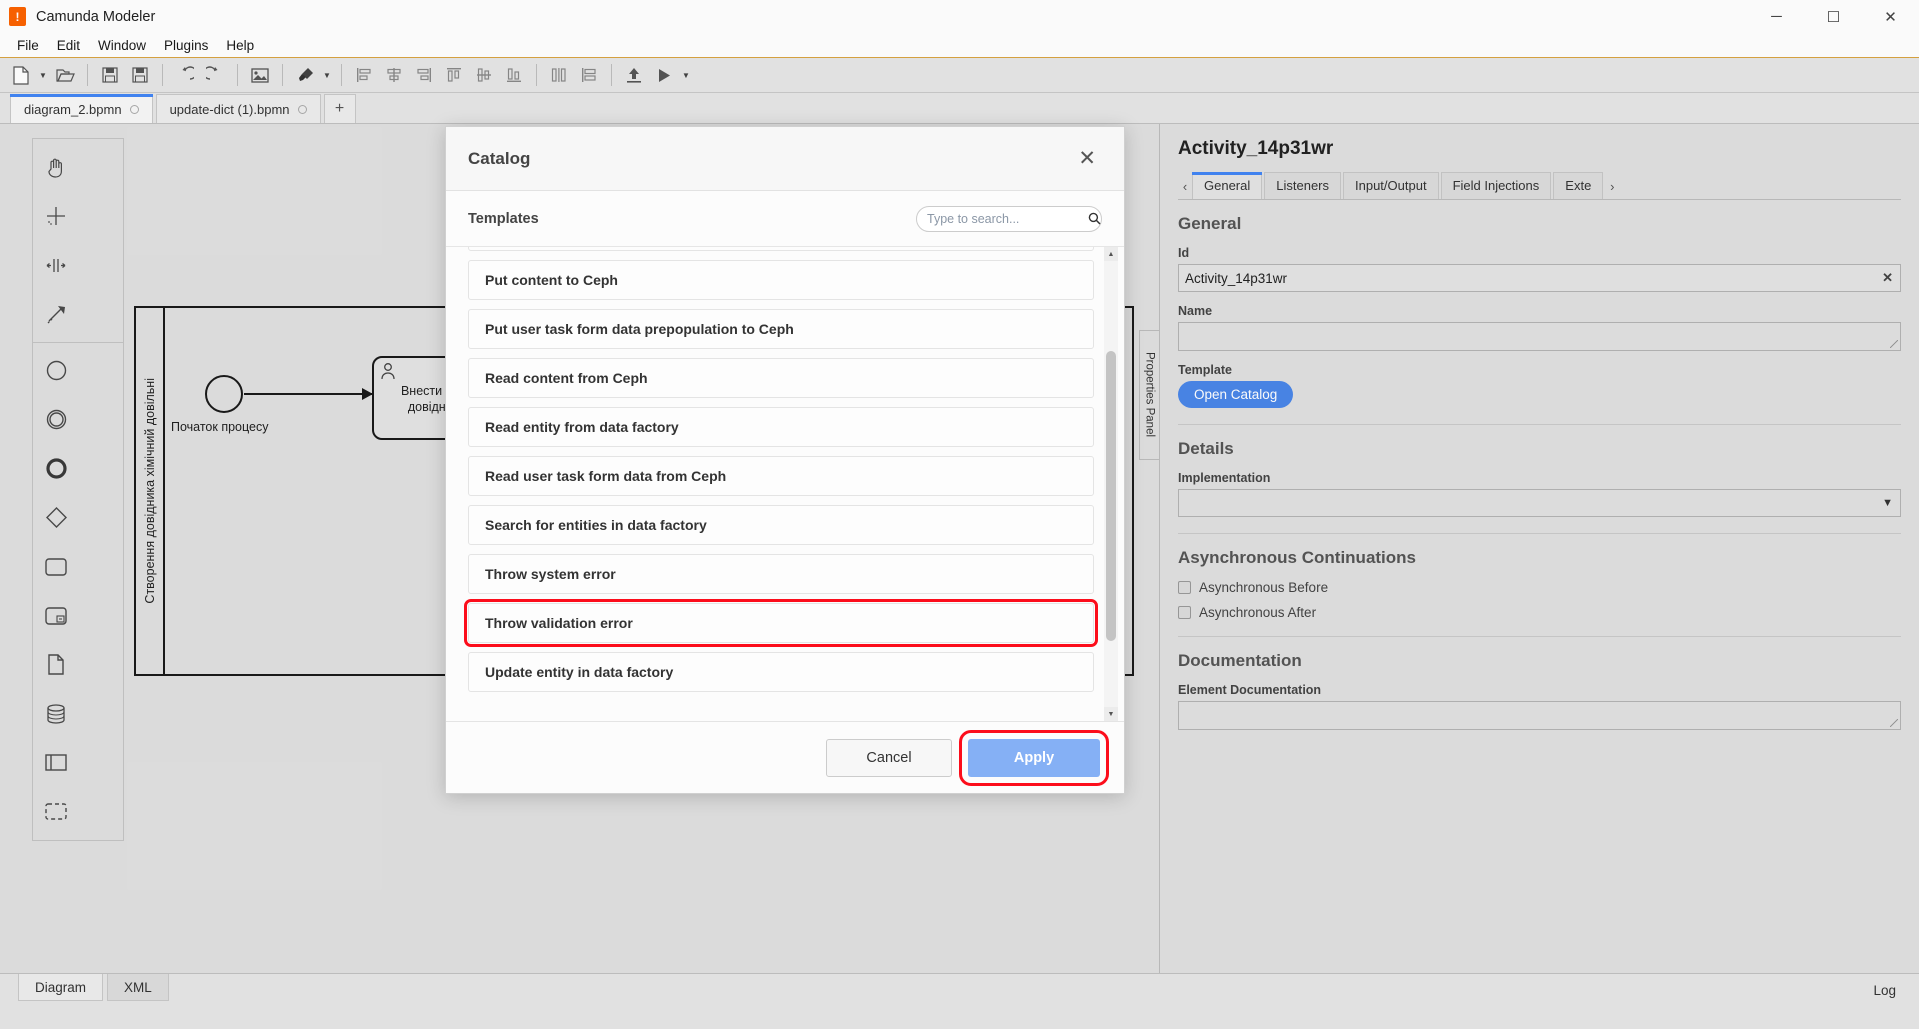 The height and width of the screenshot is (1029, 1919). I want to click on templates-scrollbar: ▲ ▼, so click(1111, 484).